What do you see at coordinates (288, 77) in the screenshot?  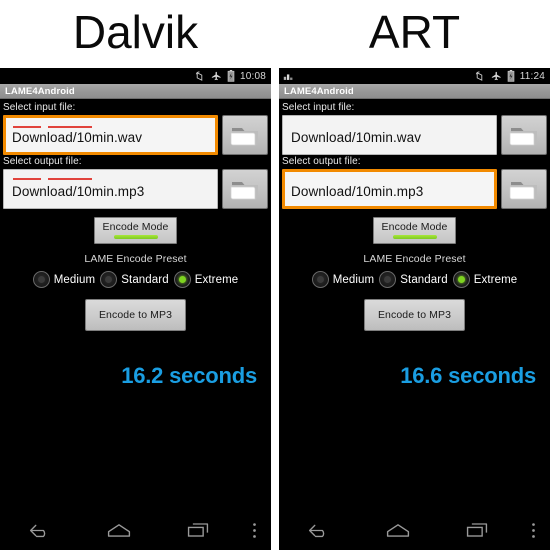 I see `notification-icon` at bounding box center [288, 77].